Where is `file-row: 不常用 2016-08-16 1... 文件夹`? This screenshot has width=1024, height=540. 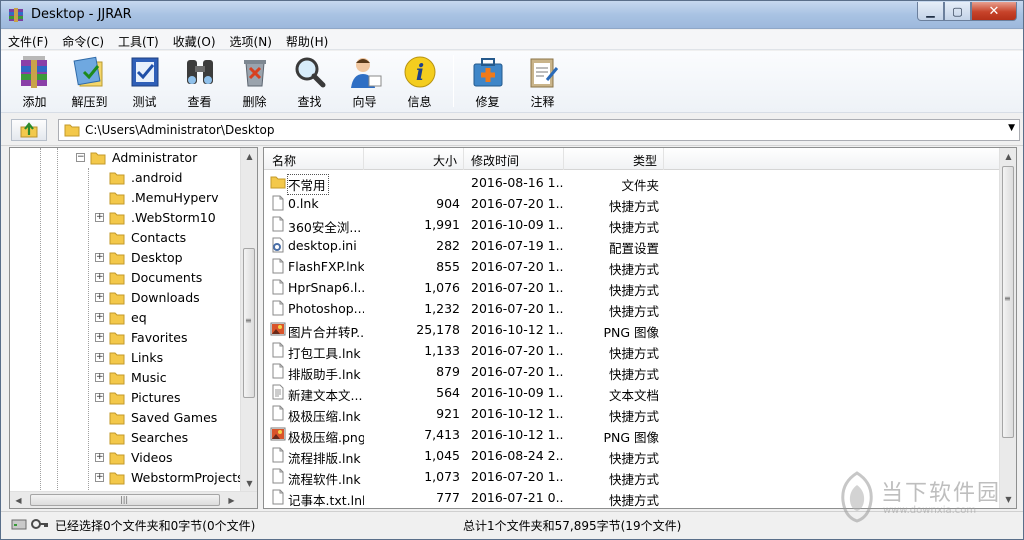 file-row: 不常用 2016-08-16 1... 文件夹 is located at coordinates (632, 183).